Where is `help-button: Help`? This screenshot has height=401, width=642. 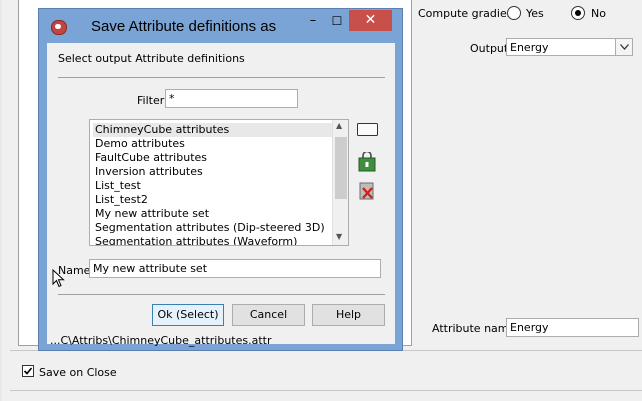
help-button: Help is located at coordinates (348, 315).